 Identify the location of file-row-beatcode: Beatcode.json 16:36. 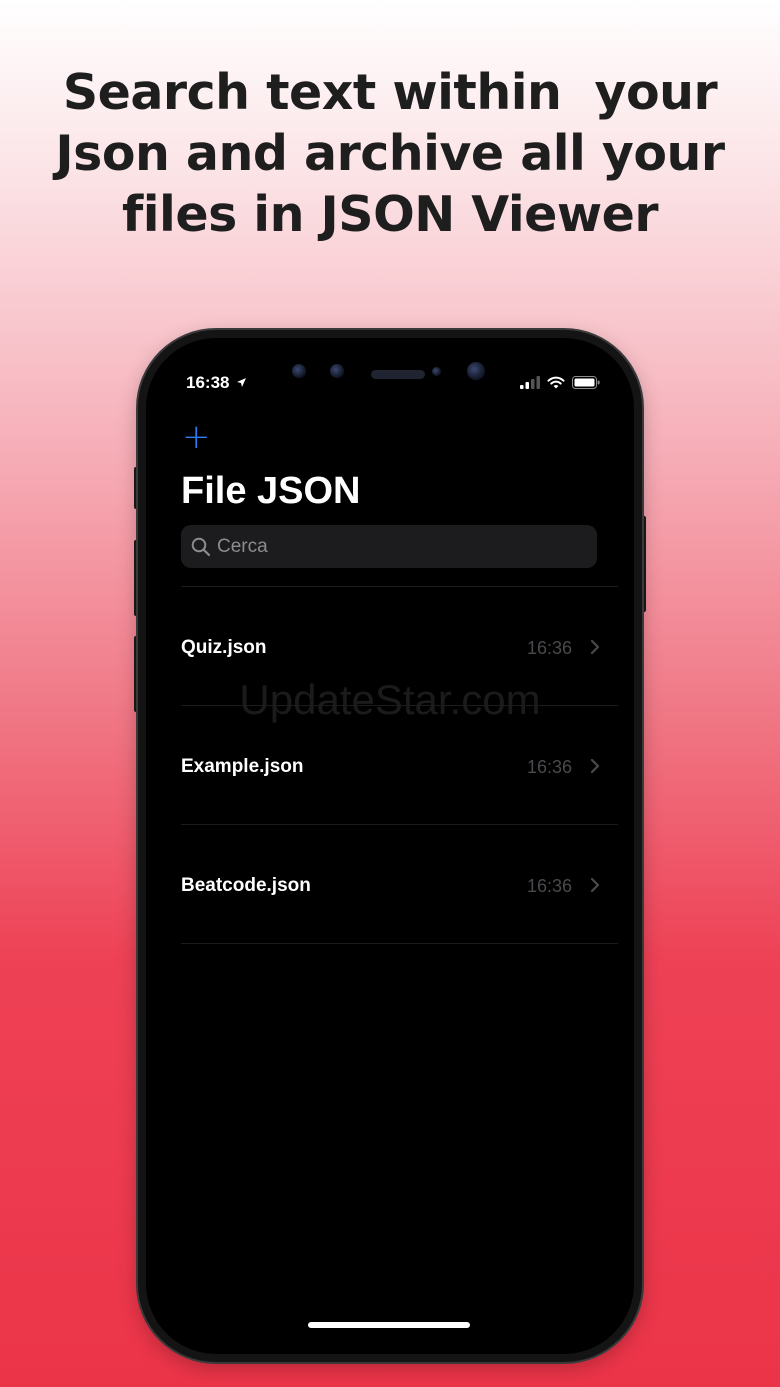
(399, 884).